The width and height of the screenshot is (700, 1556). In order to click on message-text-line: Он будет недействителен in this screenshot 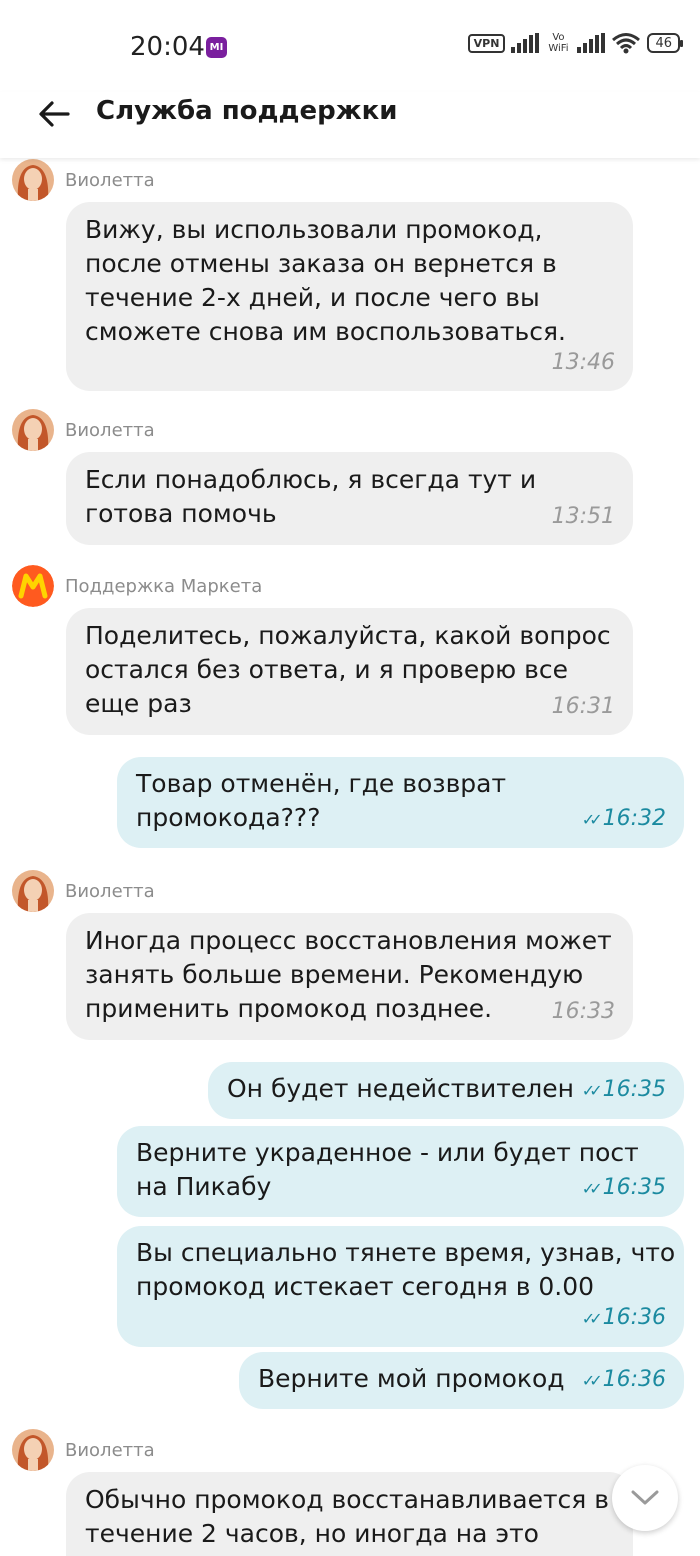, I will do `click(400, 1088)`.